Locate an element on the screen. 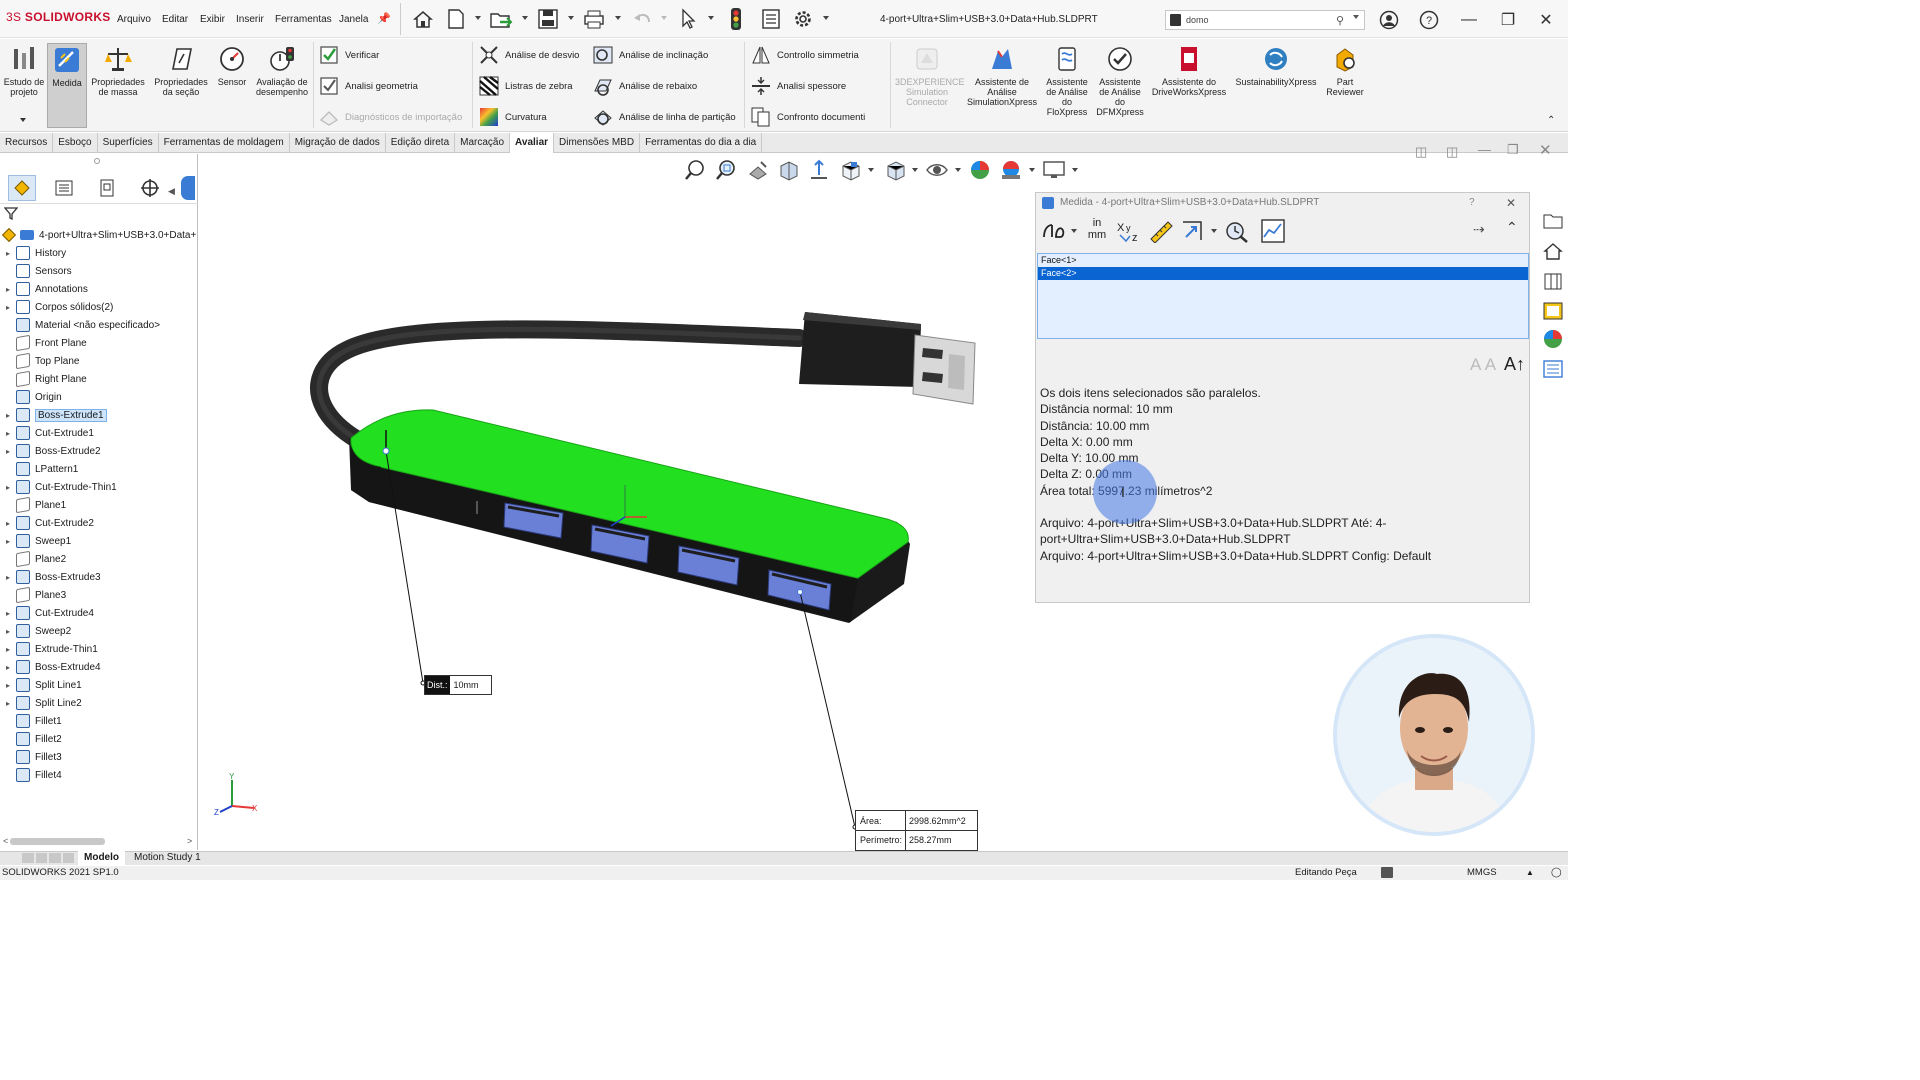 The width and height of the screenshot is (1920, 1080). select-arrow-icon is located at coordinates (688, 19).